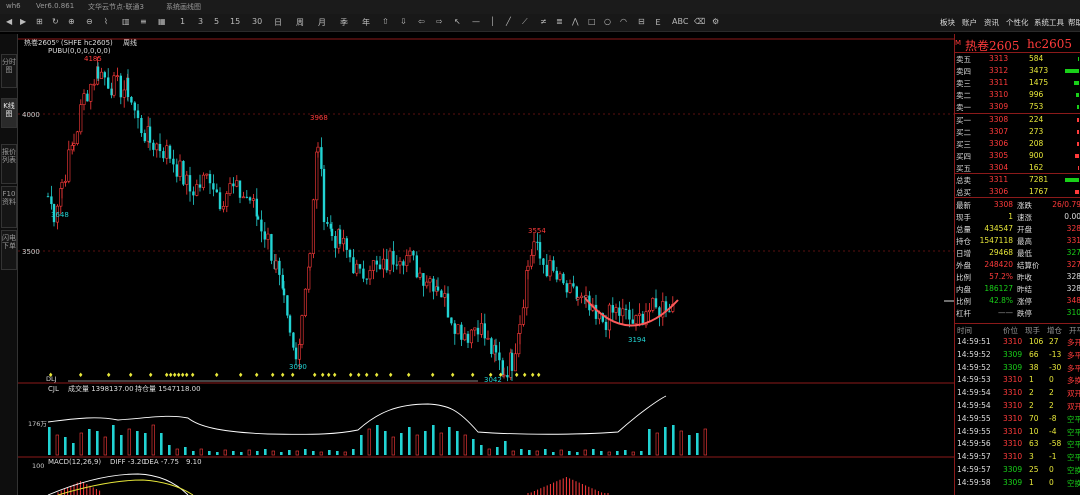  I want to click on tick-oi-change: 0, so click(1051, 482).